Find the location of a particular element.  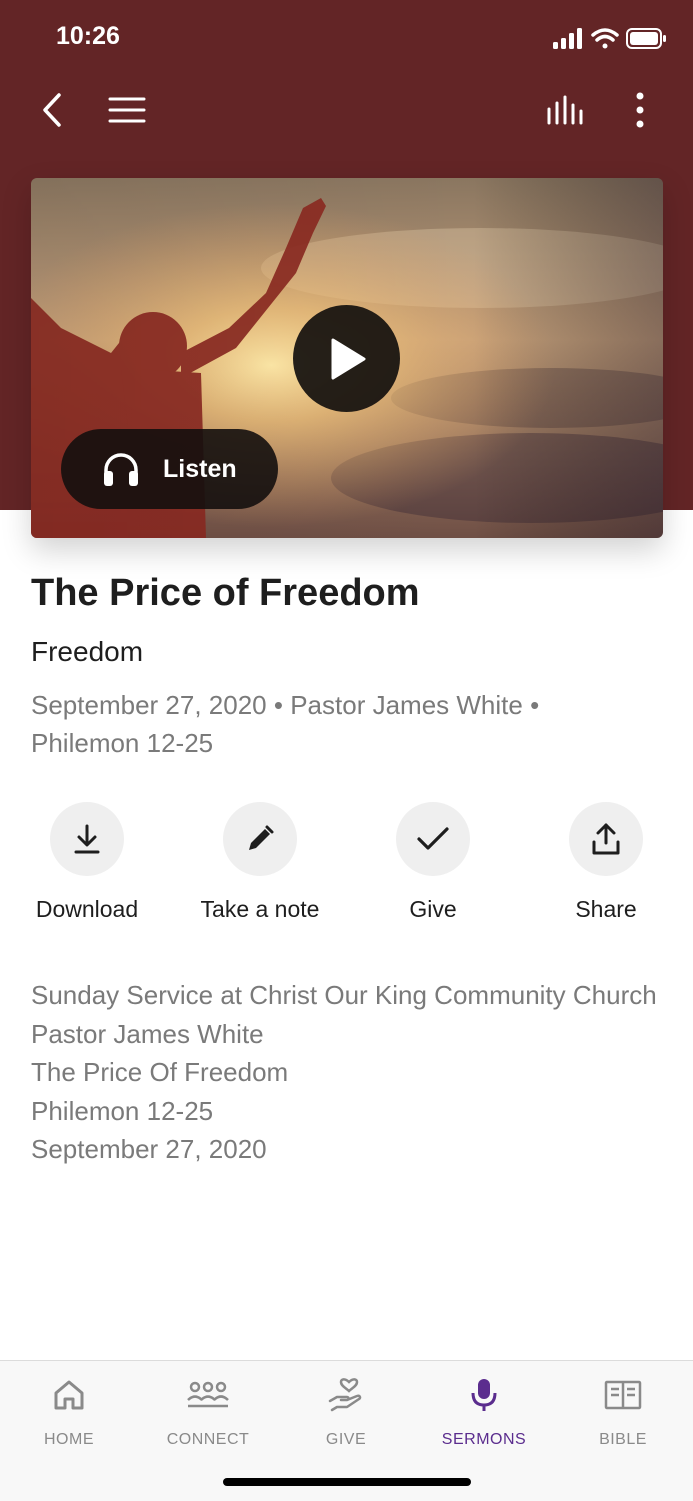

chevron-left-icon is located at coordinates (52, 110).